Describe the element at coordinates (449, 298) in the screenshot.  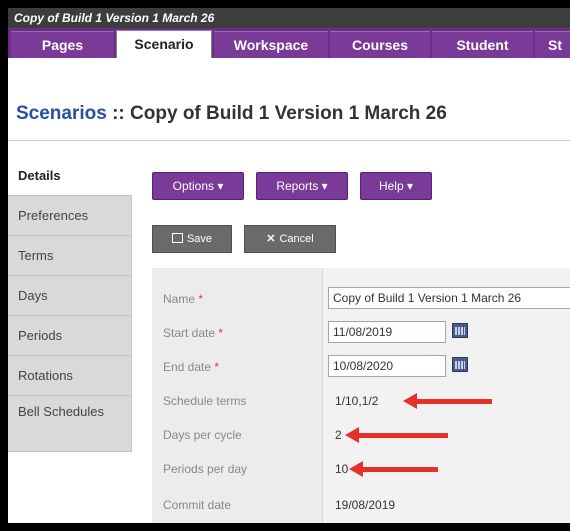
I see `name-input: Copy of Build 1 Version 1 March 26` at that location.